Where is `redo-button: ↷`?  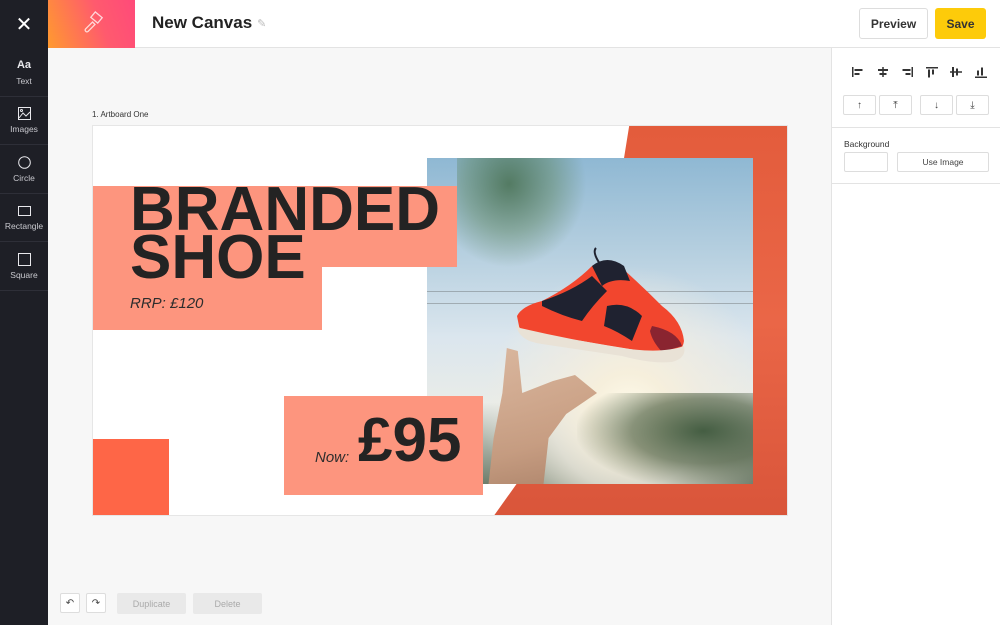 redo-button: ↷ is located at coordinates (96, 603).